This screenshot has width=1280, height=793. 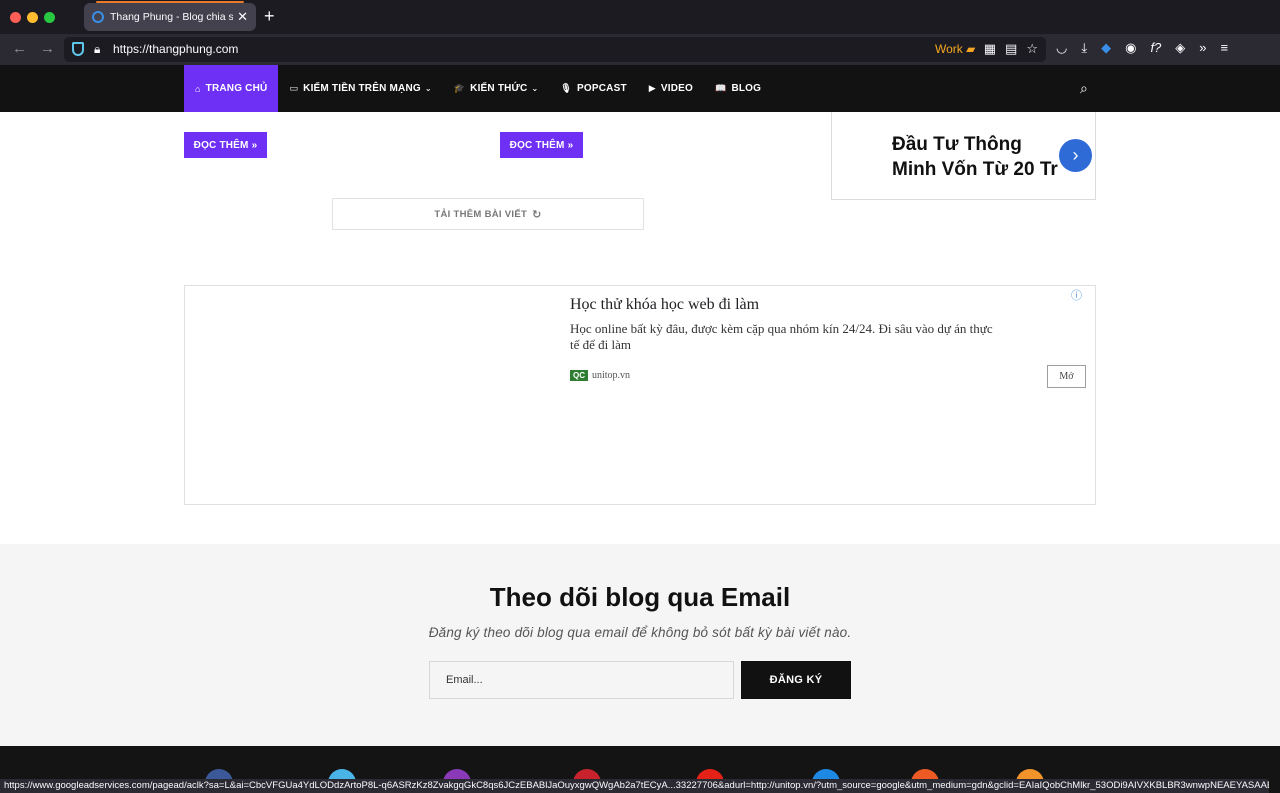 I want to click on url-text: https://thangphung.com, so click(x=175, y=49).